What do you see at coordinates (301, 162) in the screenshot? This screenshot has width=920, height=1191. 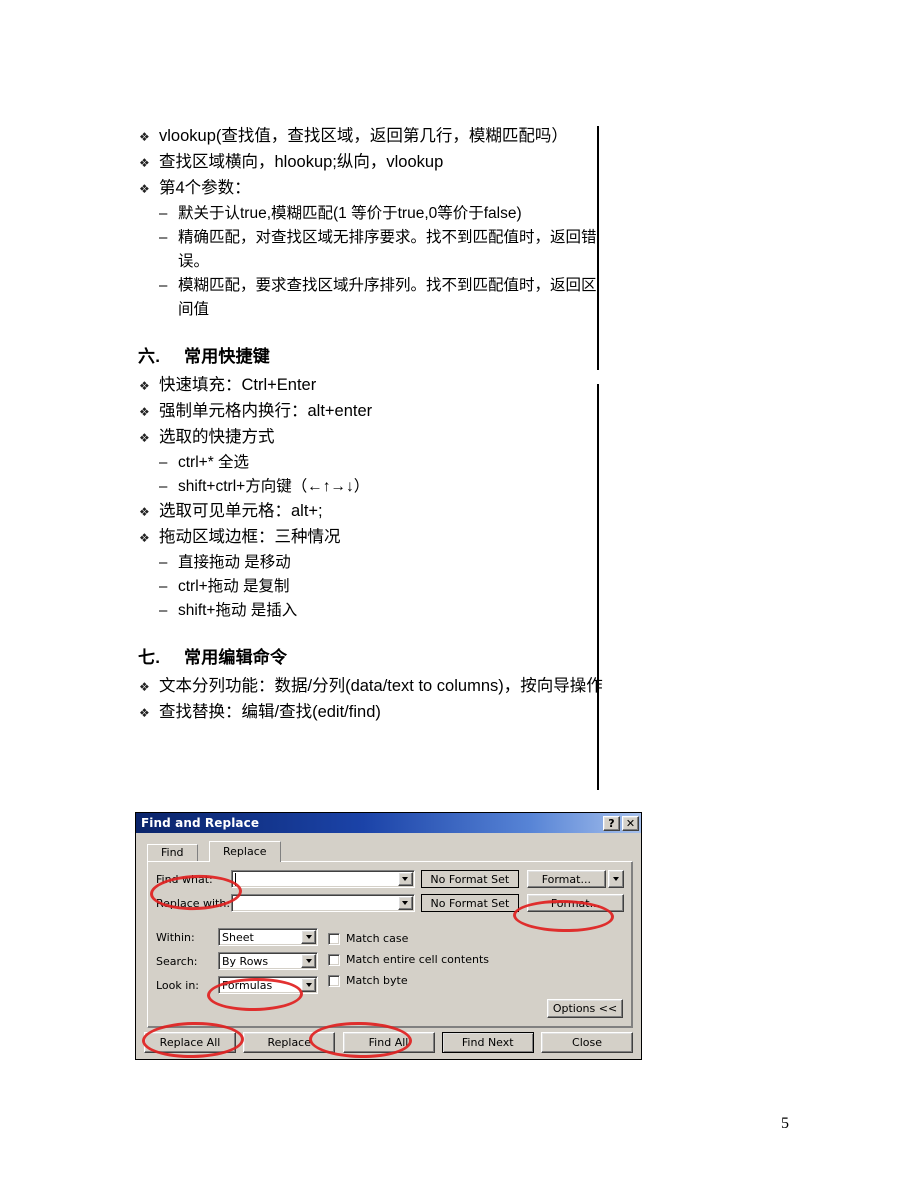 I see `list-item-text: 查找区域横向，hlookup;纵向，vlookup` at bounding box center [301, 162].